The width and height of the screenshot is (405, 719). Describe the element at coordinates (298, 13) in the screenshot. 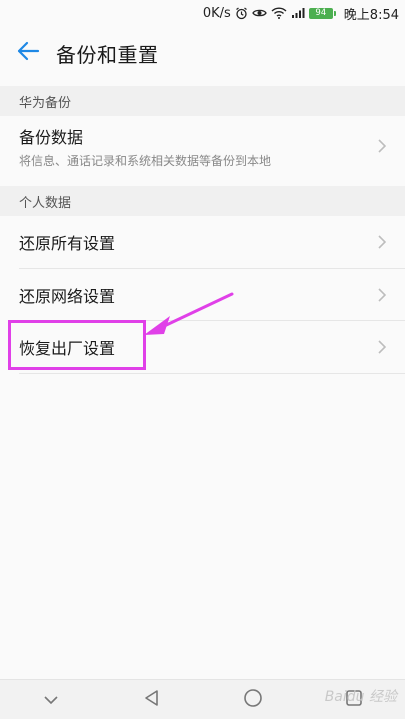

I see `signal-icon` at that location.